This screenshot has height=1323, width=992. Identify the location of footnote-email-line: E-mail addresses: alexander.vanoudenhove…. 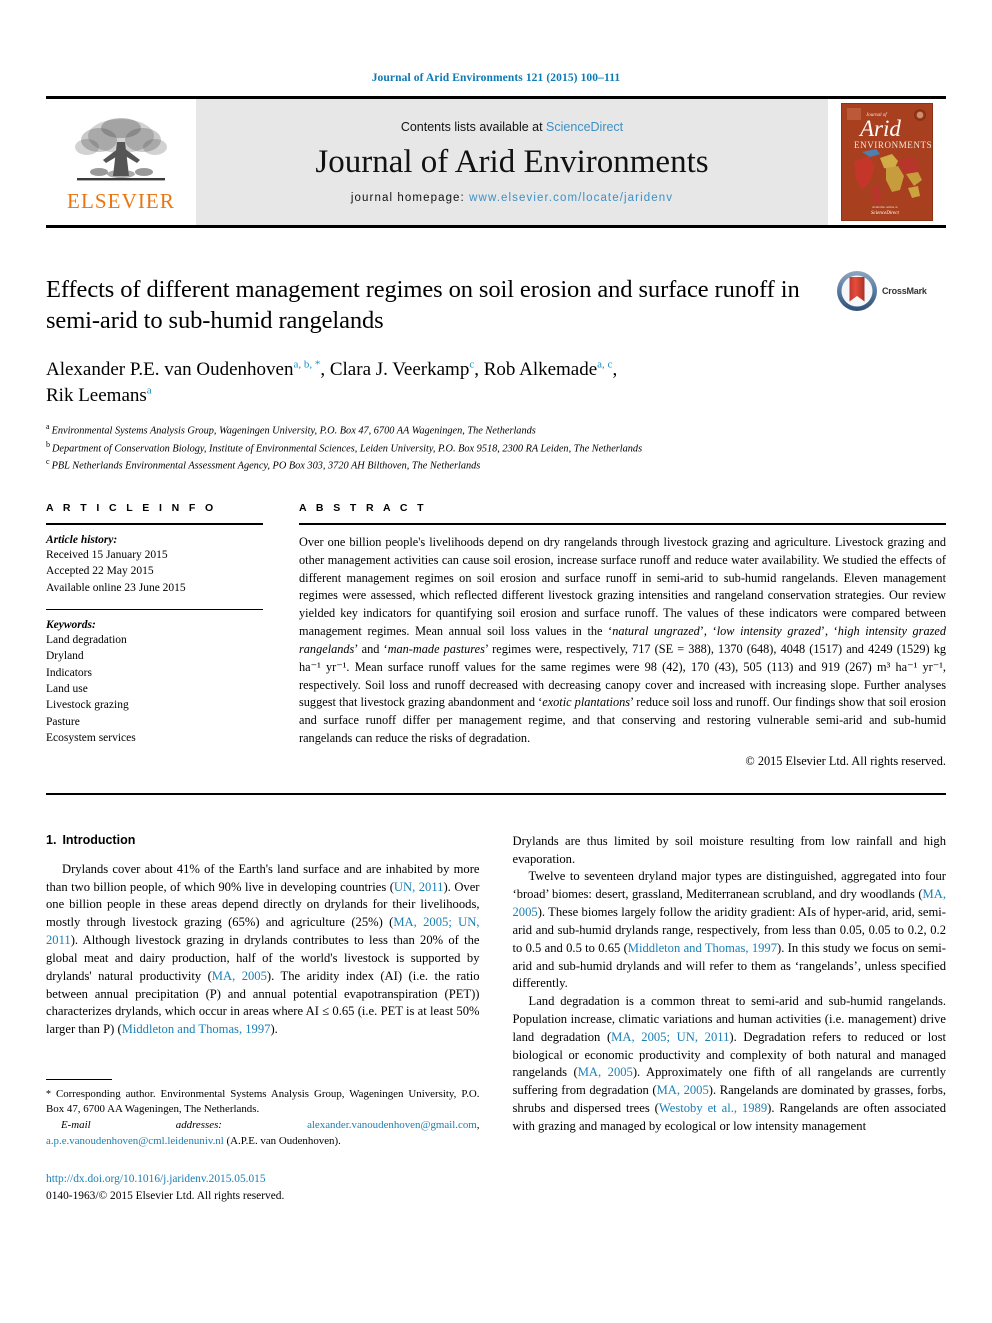
(263, 1133).